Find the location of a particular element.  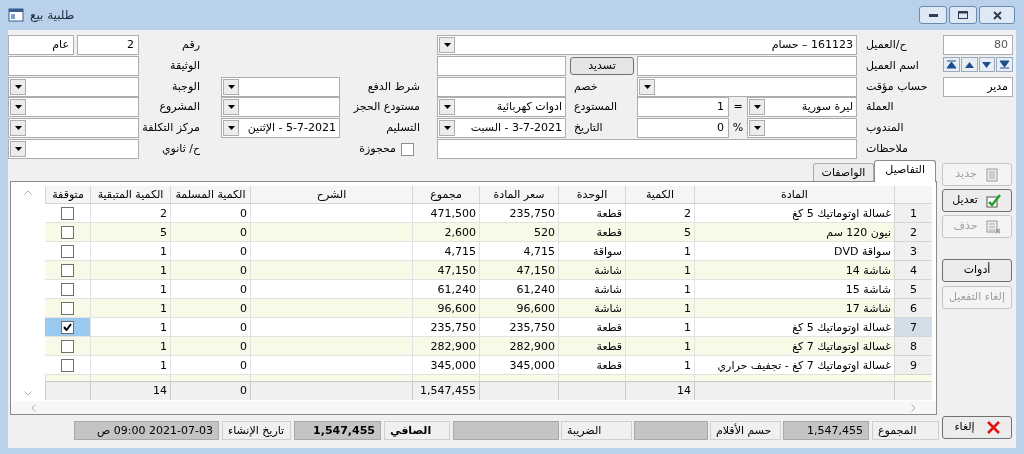

text-field: 1 is located at coordinates (683, 107).